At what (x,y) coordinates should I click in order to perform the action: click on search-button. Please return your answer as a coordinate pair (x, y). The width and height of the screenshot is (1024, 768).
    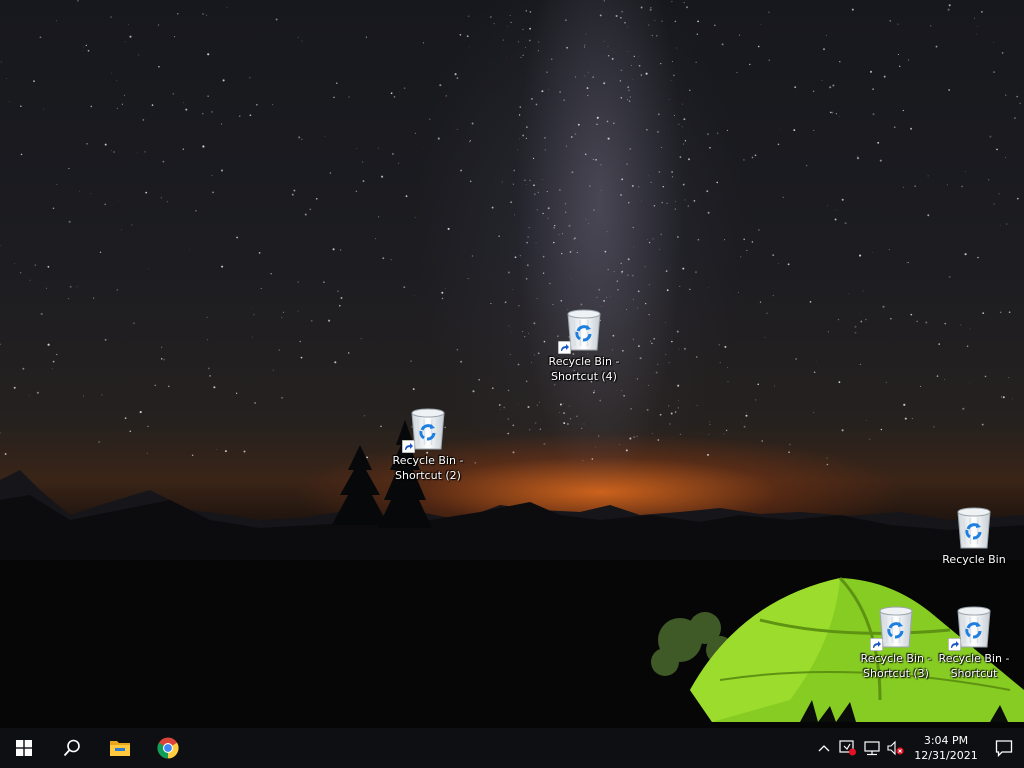
    Looking at the image, I should click on (72, 748).